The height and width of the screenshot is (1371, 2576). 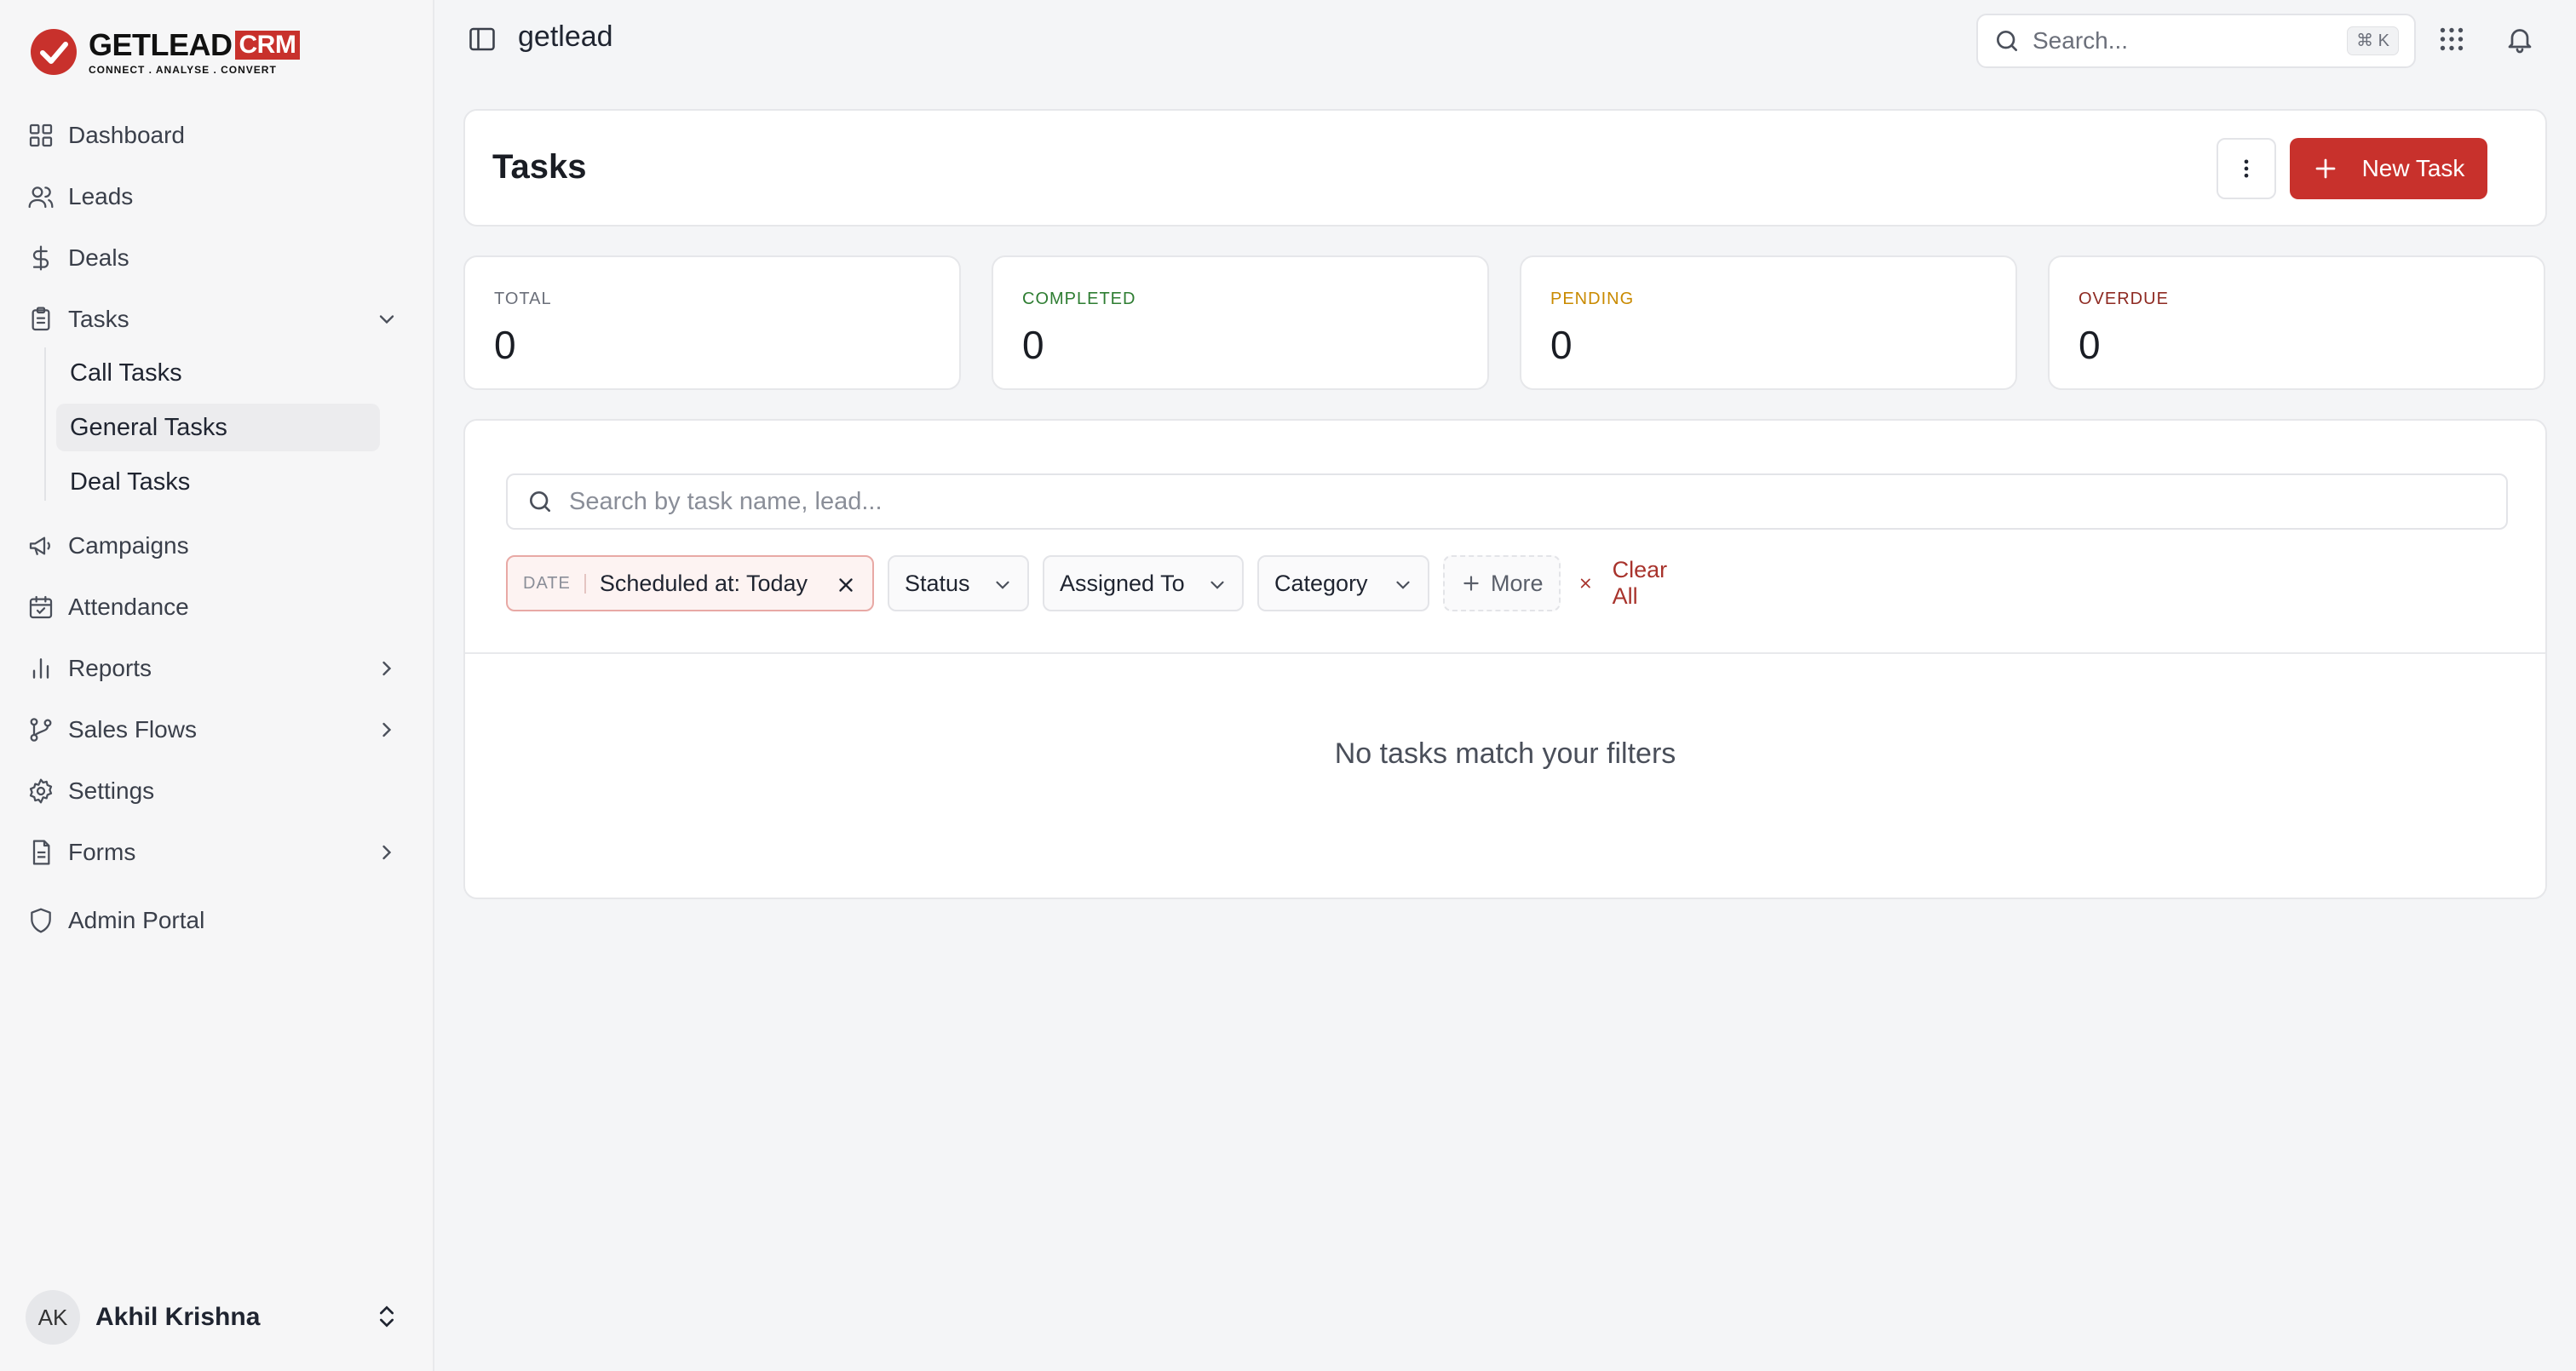 I want to click on stat-label: PENDING, so click(x=1592, y=299).